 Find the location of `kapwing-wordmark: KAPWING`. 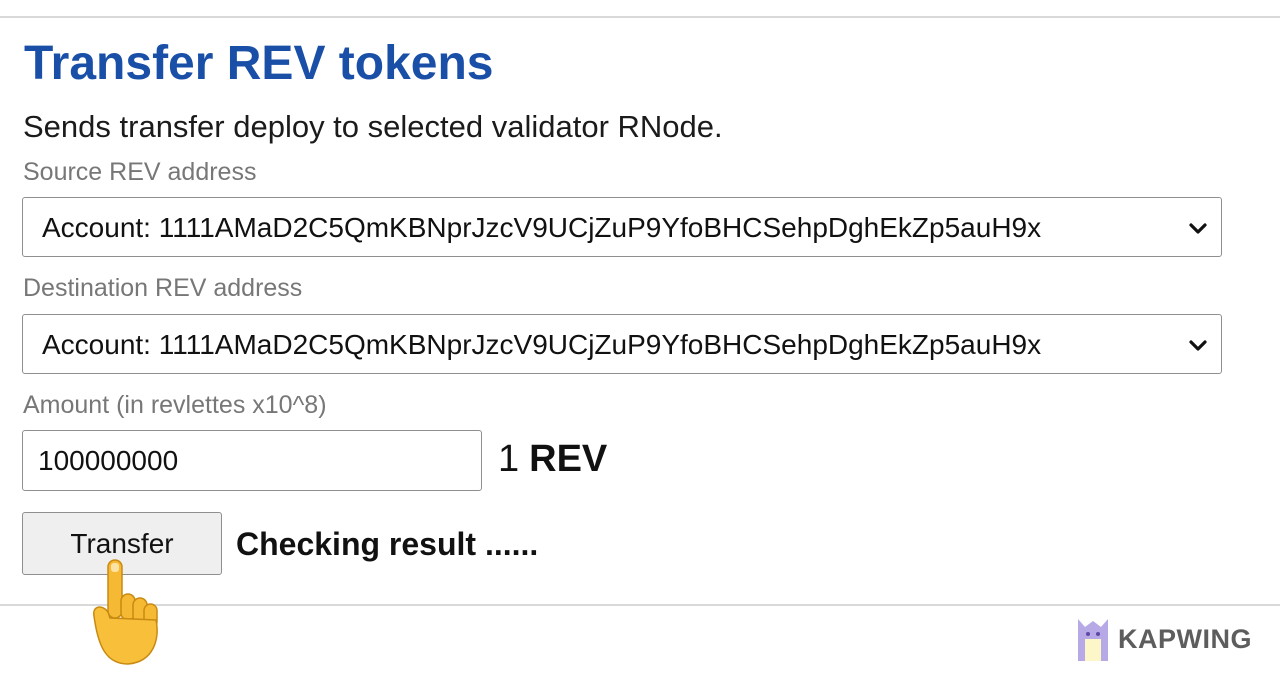

kapwing-wordmark: KAPWING is located at coordinates (1185, 638).